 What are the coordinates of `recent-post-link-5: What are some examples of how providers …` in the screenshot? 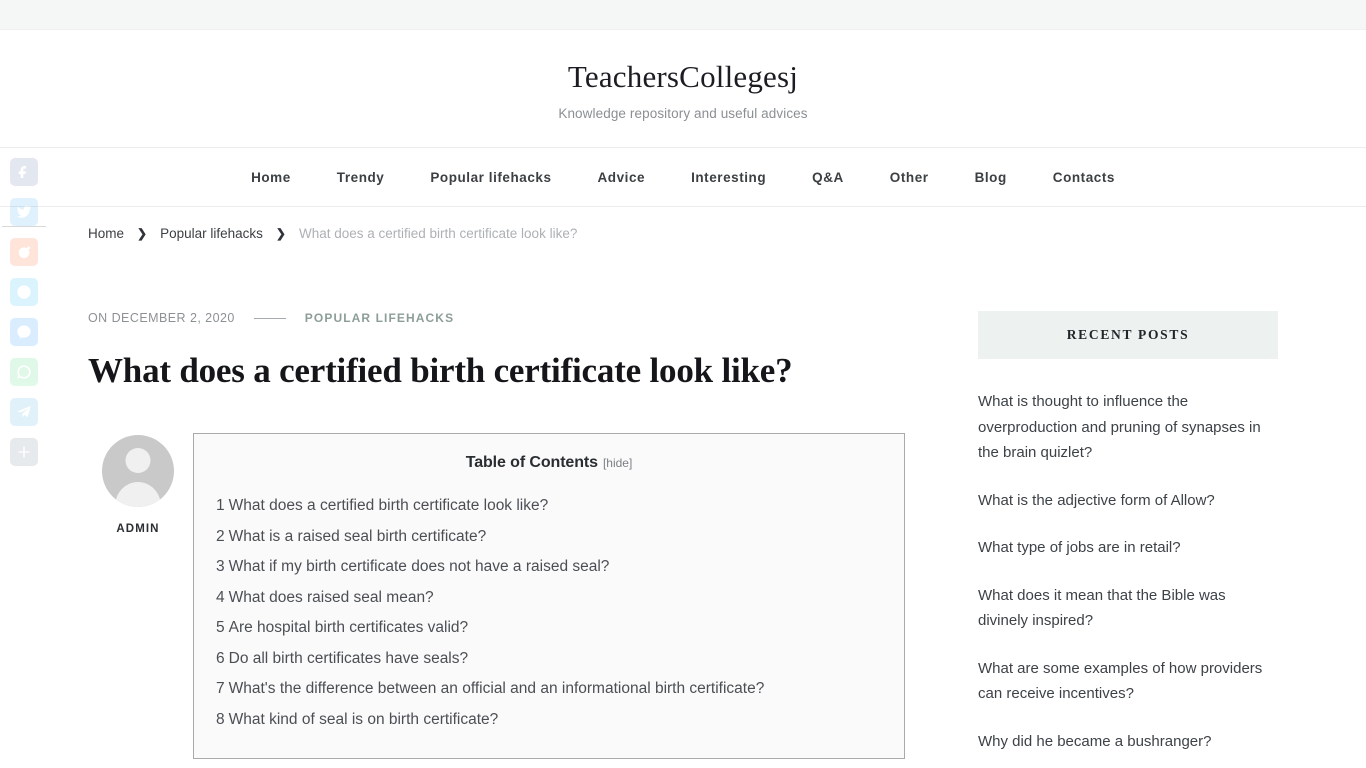 It's located at (1120, 681).